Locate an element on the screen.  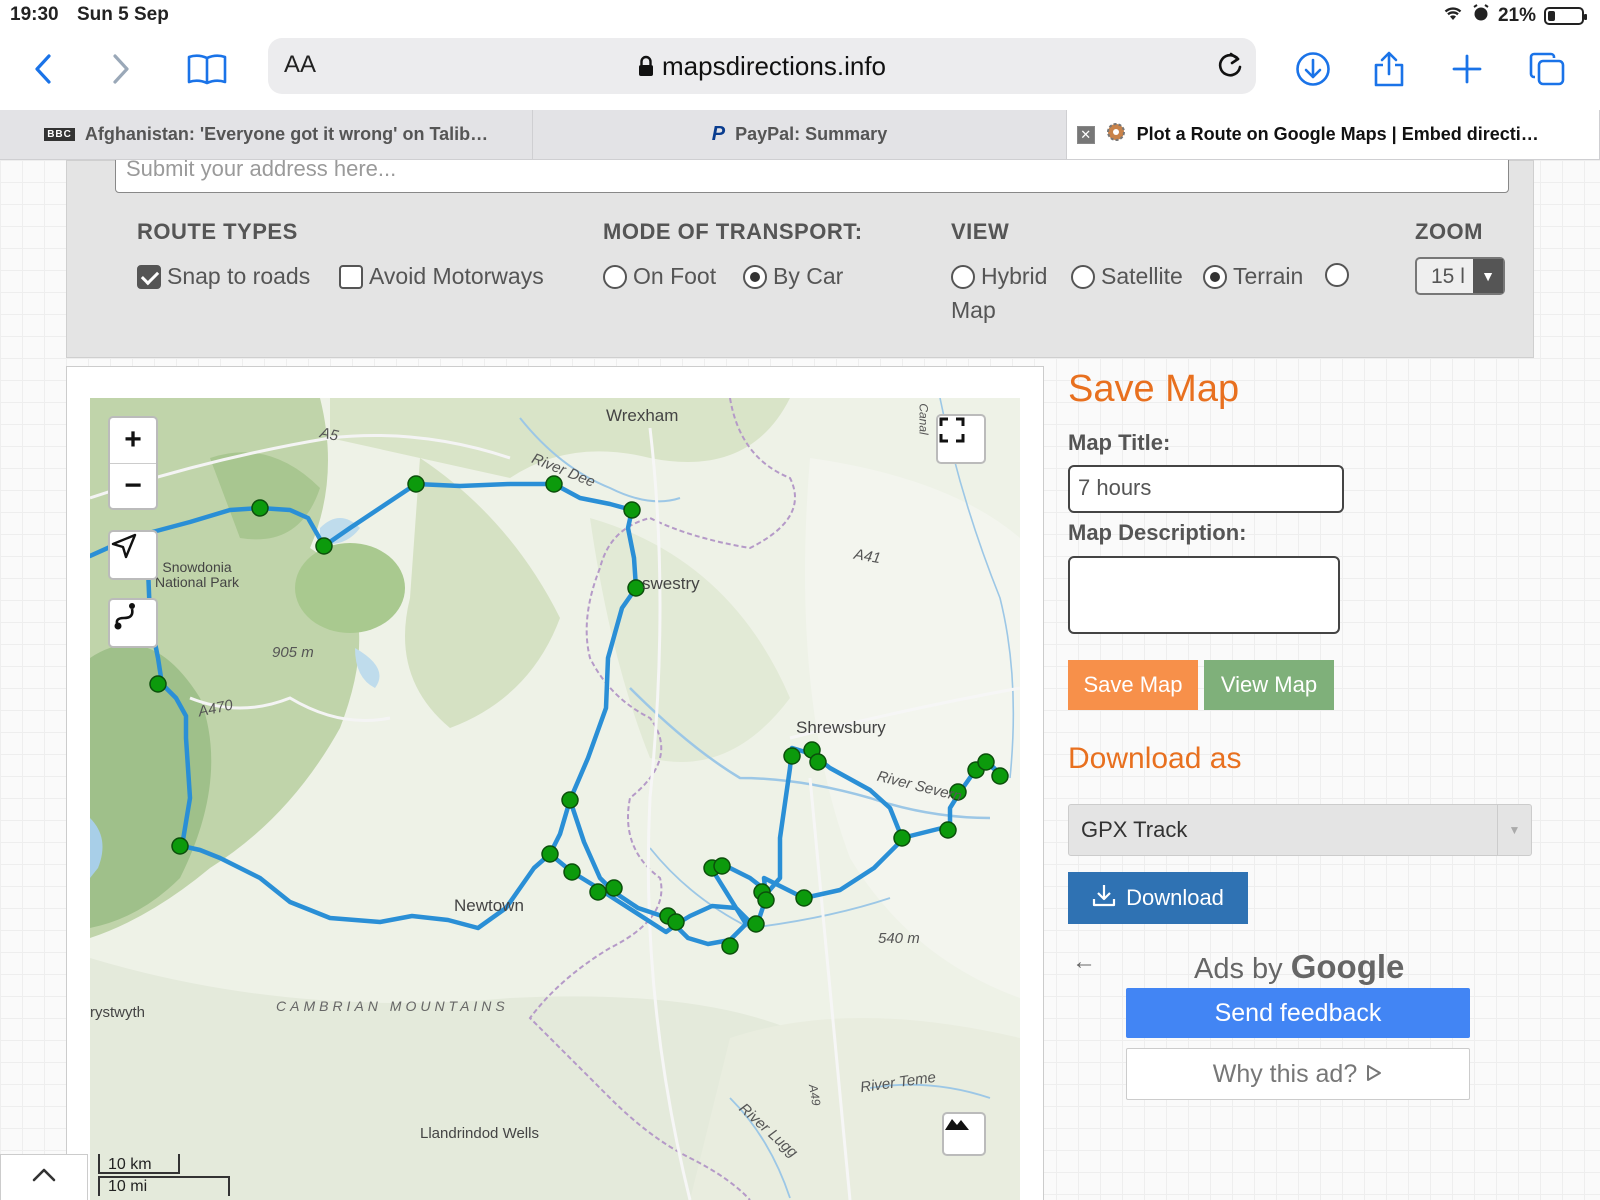
ads-by-text: Ads by is located at coordinates (1238, 969).